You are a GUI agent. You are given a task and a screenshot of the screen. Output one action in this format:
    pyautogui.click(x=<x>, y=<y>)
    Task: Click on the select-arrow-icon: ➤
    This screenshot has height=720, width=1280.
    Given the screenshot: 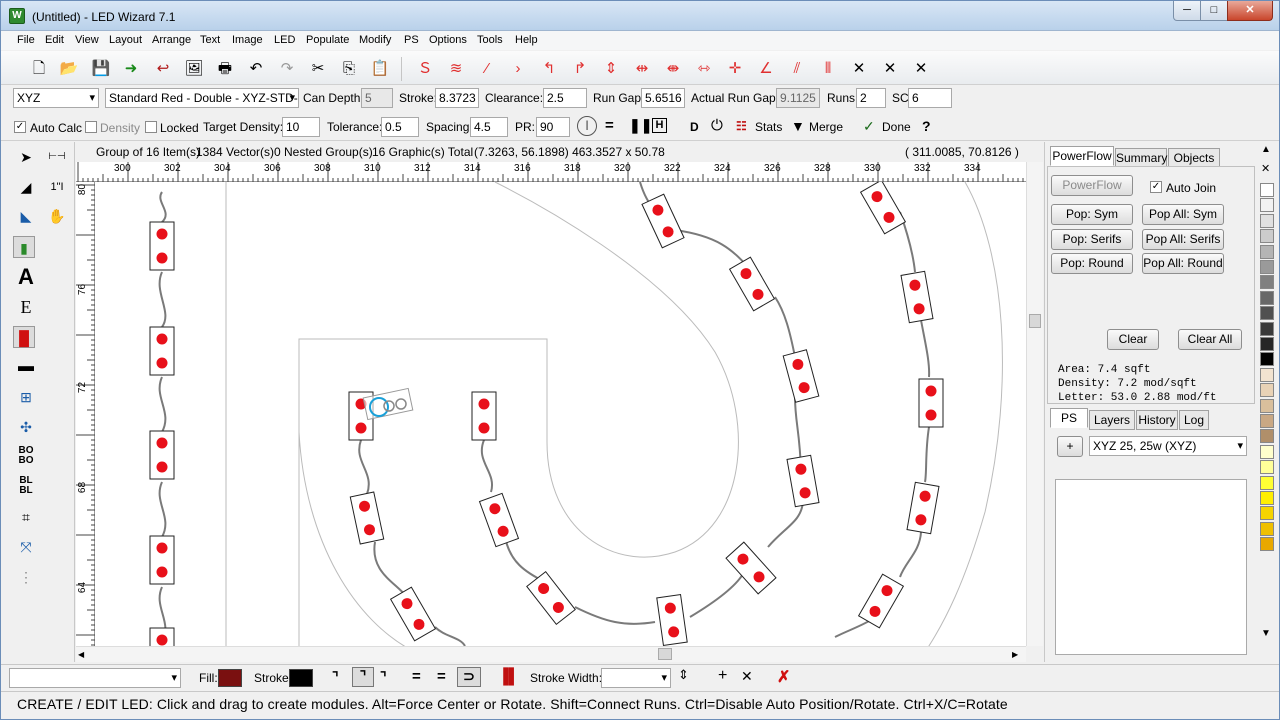 What is the action you would take?
    pyautogui.click(x=26, y=157)
    